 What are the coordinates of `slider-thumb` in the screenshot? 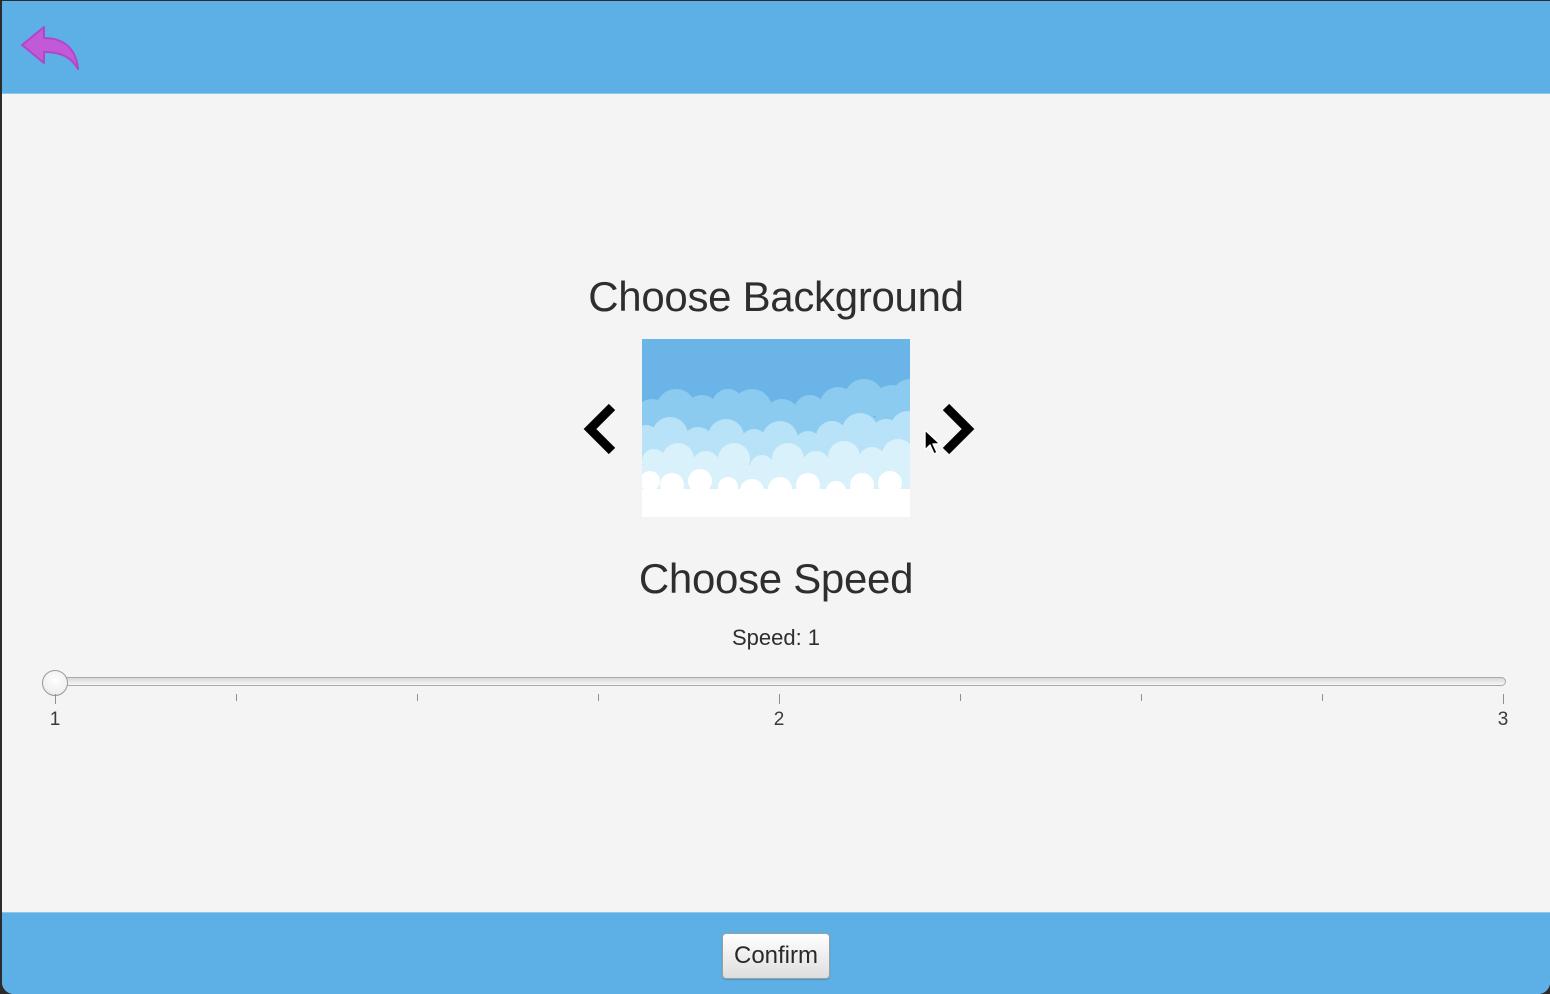 It's located at (55, 683).